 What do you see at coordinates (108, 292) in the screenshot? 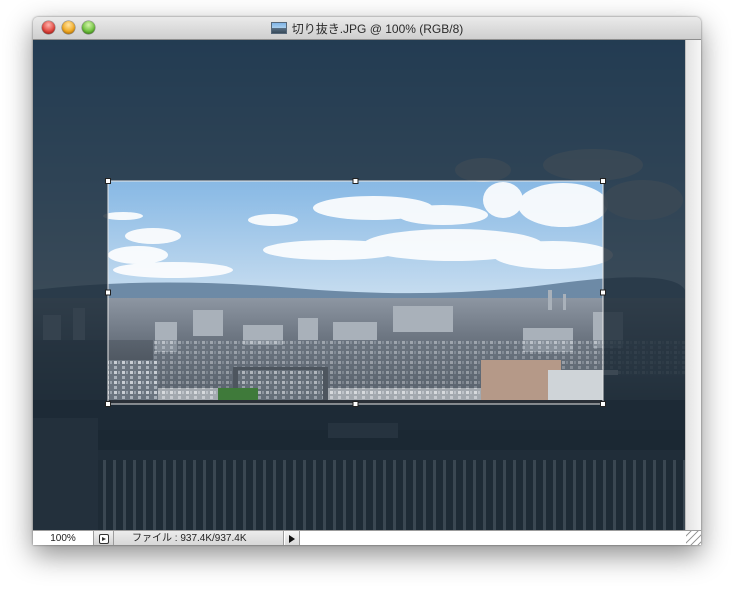
I see `crop-handle-middle-left` at bounding box center [108, 292].